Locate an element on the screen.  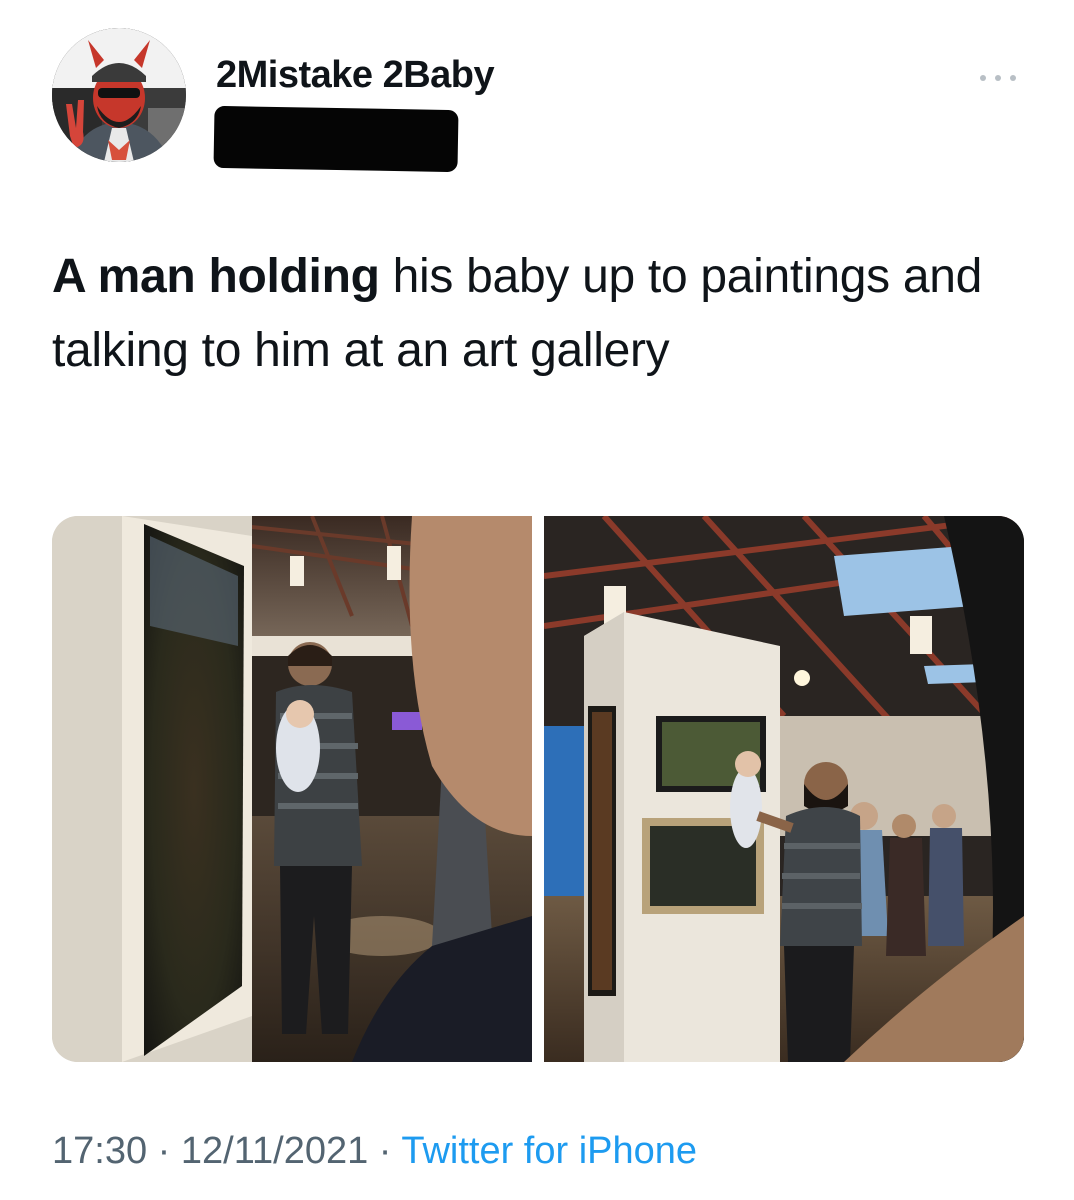
avatar is located at coordinates (119, 95).